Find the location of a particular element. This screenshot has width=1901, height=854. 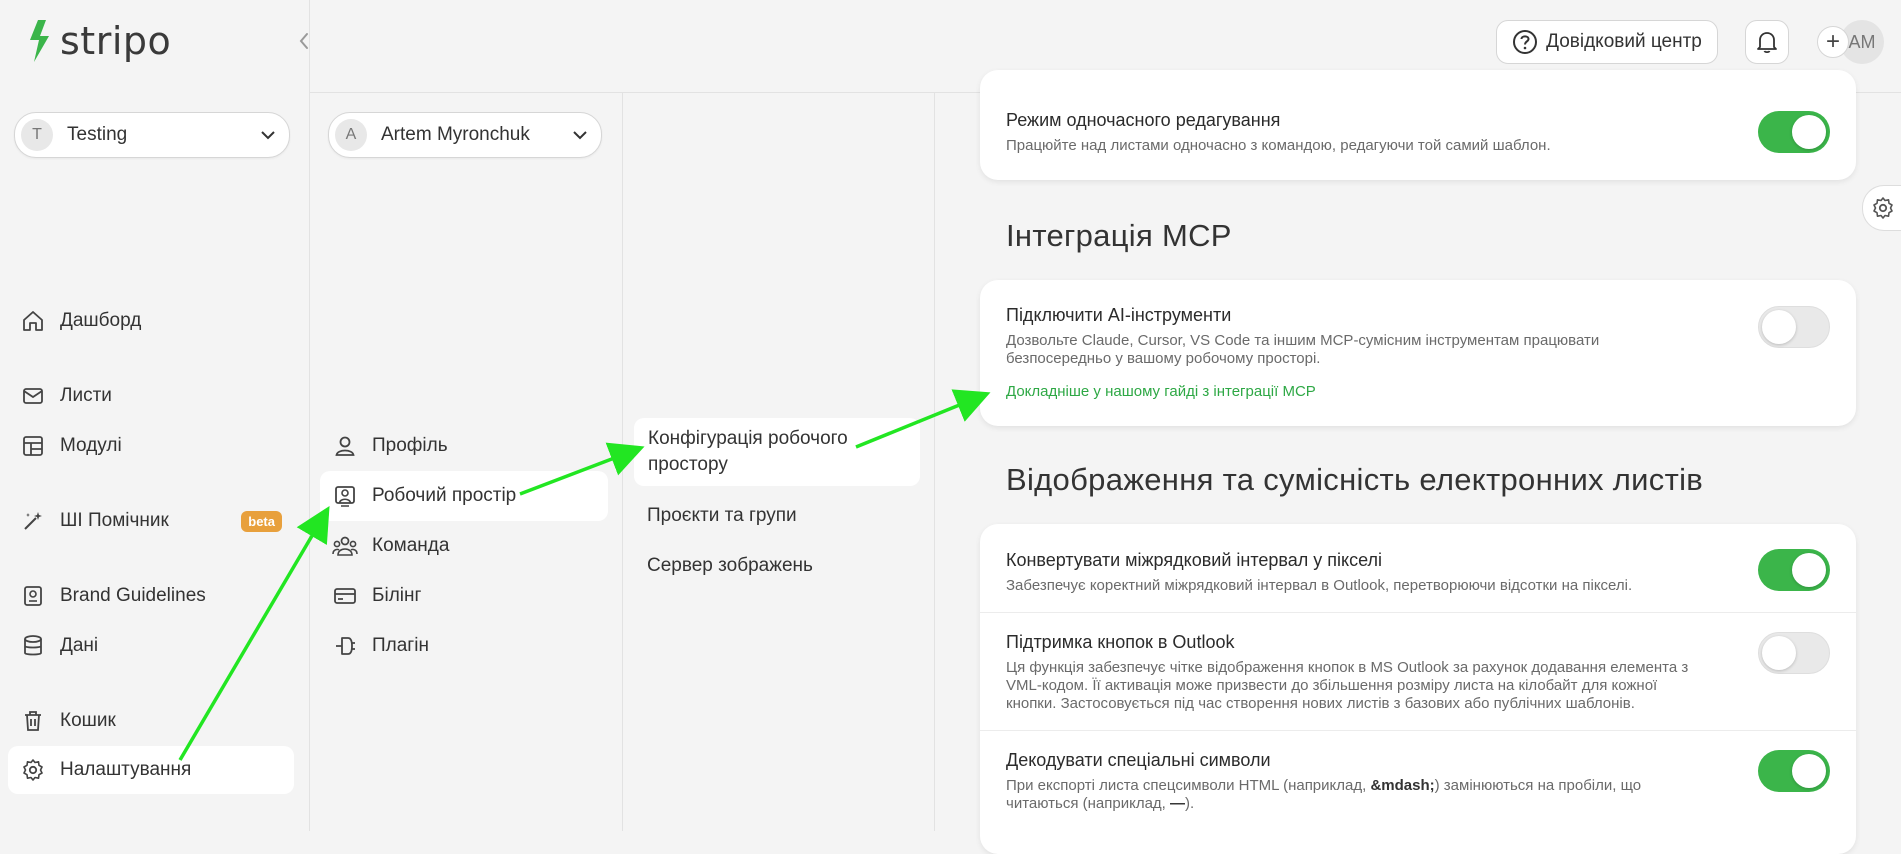

project-avatar: T is located at coordinates (37, 135).